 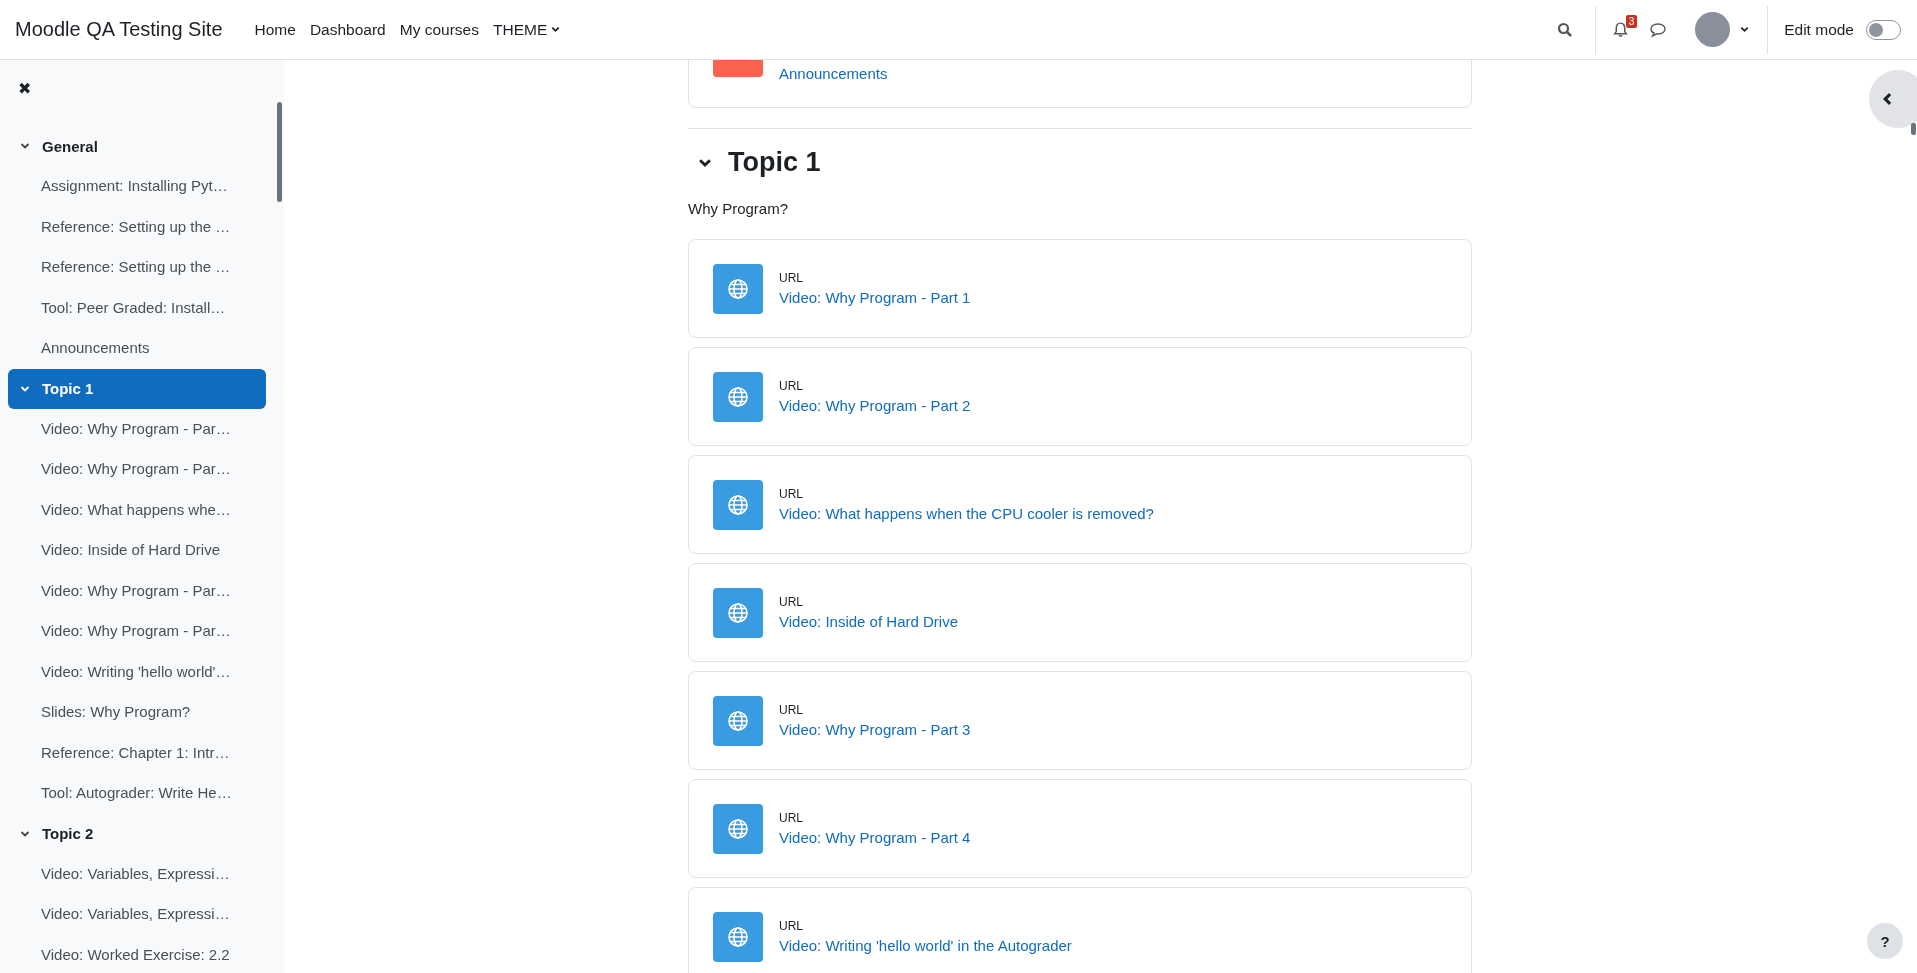 I want to click on course-index-link: Video: Inside of Hard Drive, so click(x=137, y=550).